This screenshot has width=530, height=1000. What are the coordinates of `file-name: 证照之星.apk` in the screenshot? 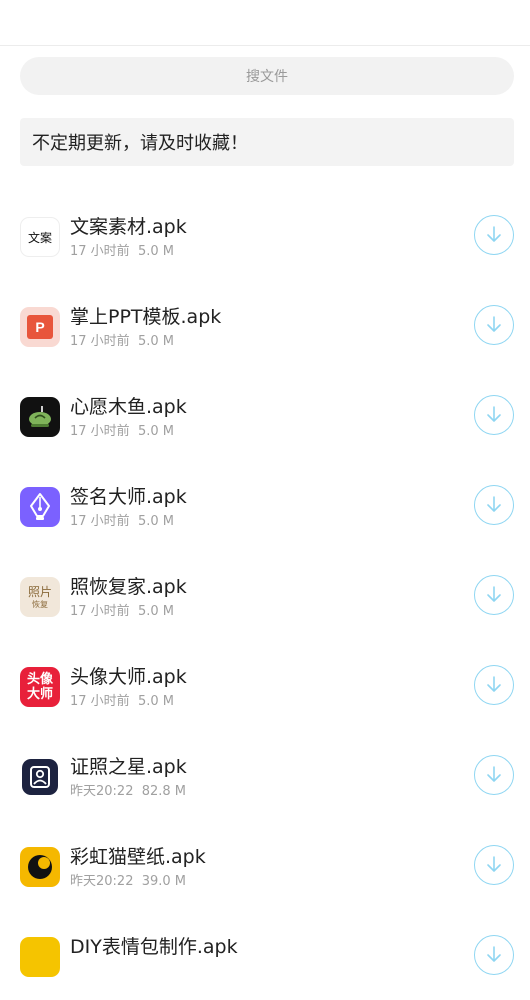 It's located at (128, 767).